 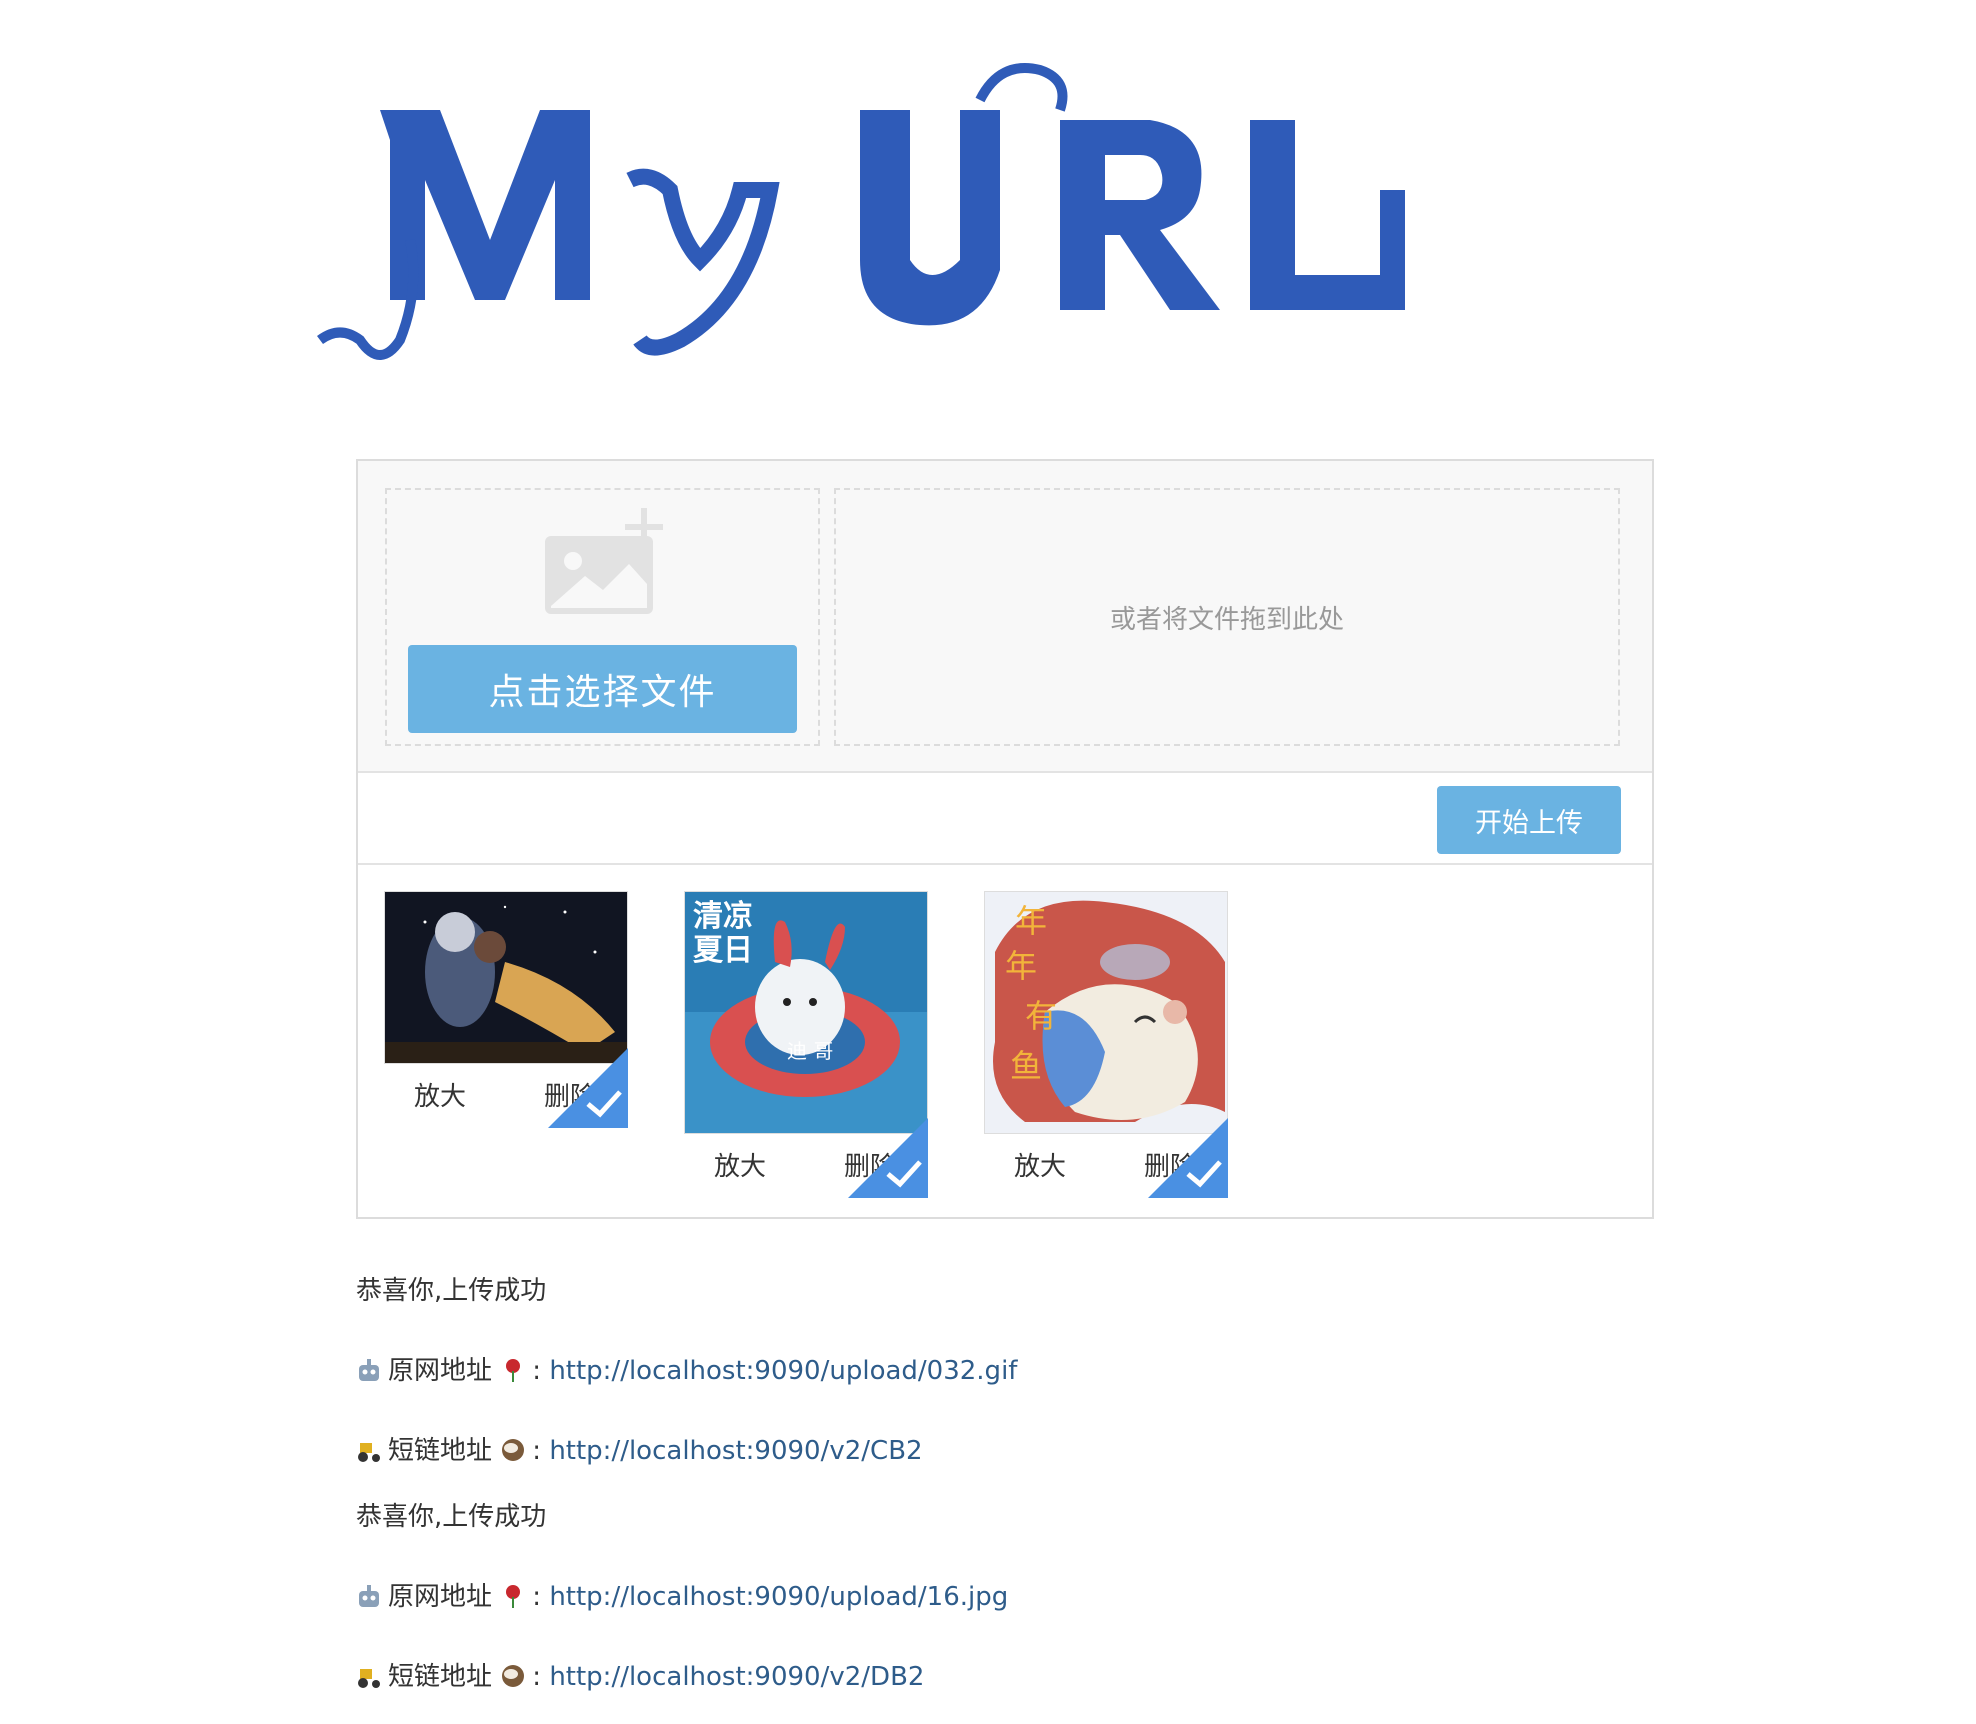 I want to click on svg-text: 年, so click(x=1021, y=966).